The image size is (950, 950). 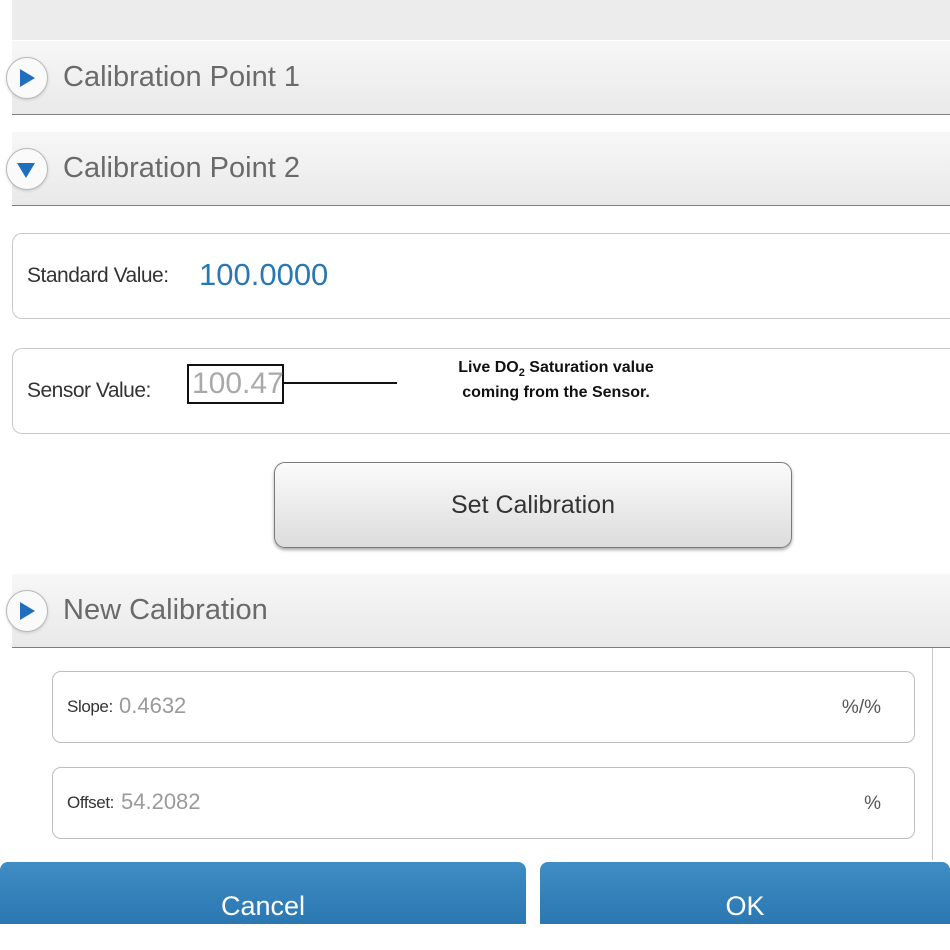 I want to click on sensor-value-label: Sensor Value:, so click(x=89, y=390).